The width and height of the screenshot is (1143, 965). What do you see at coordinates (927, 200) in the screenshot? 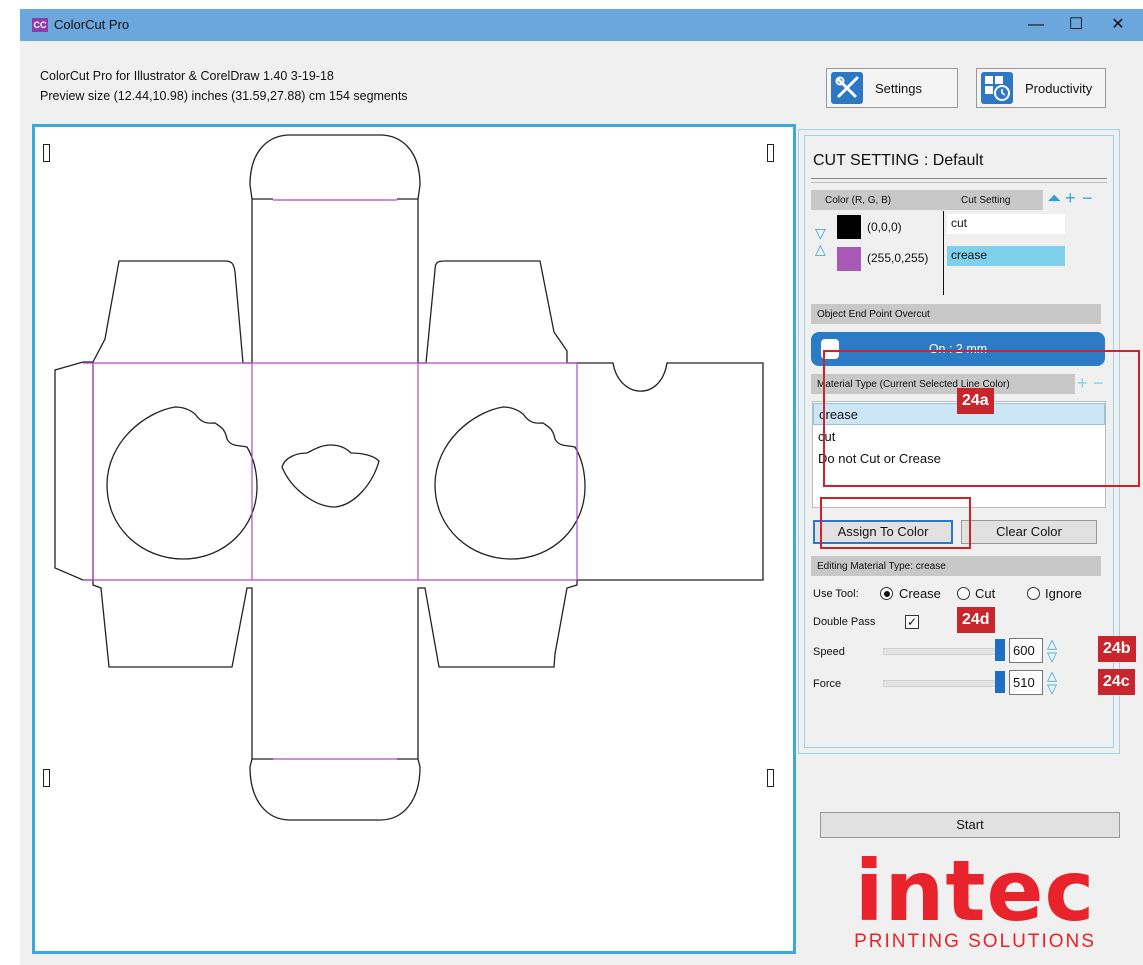
I see `color-table-header: Color (R, G, B) Cut Setting` at bounding box center [927, 200].